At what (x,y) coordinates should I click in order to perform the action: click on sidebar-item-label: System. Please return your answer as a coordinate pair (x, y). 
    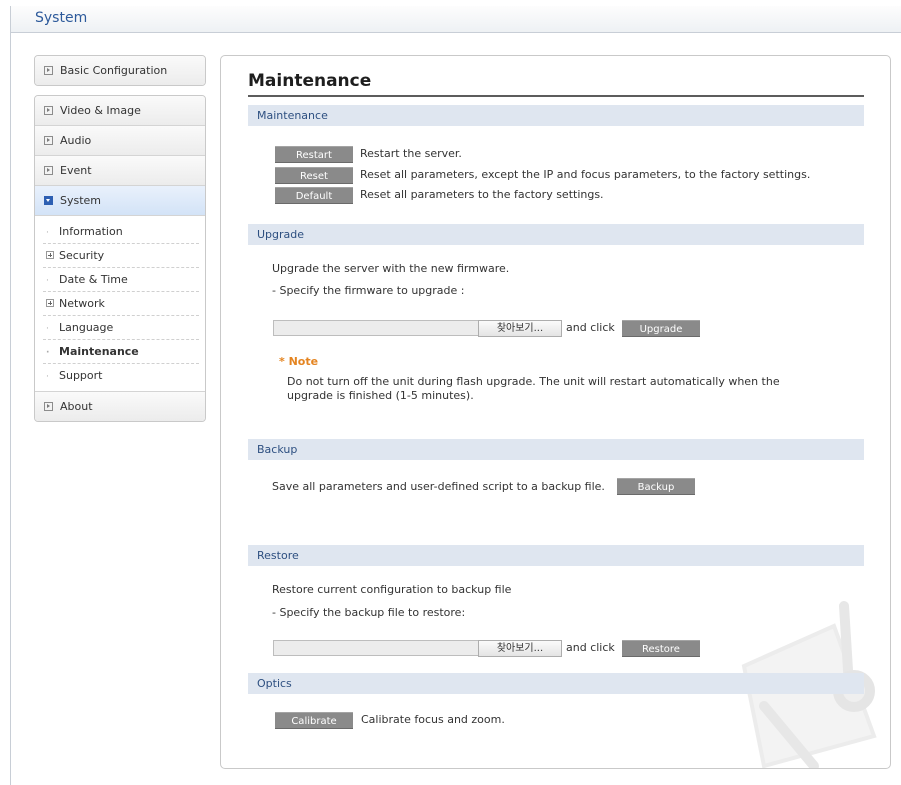
    Looking at the image, I should click on (81, 200).